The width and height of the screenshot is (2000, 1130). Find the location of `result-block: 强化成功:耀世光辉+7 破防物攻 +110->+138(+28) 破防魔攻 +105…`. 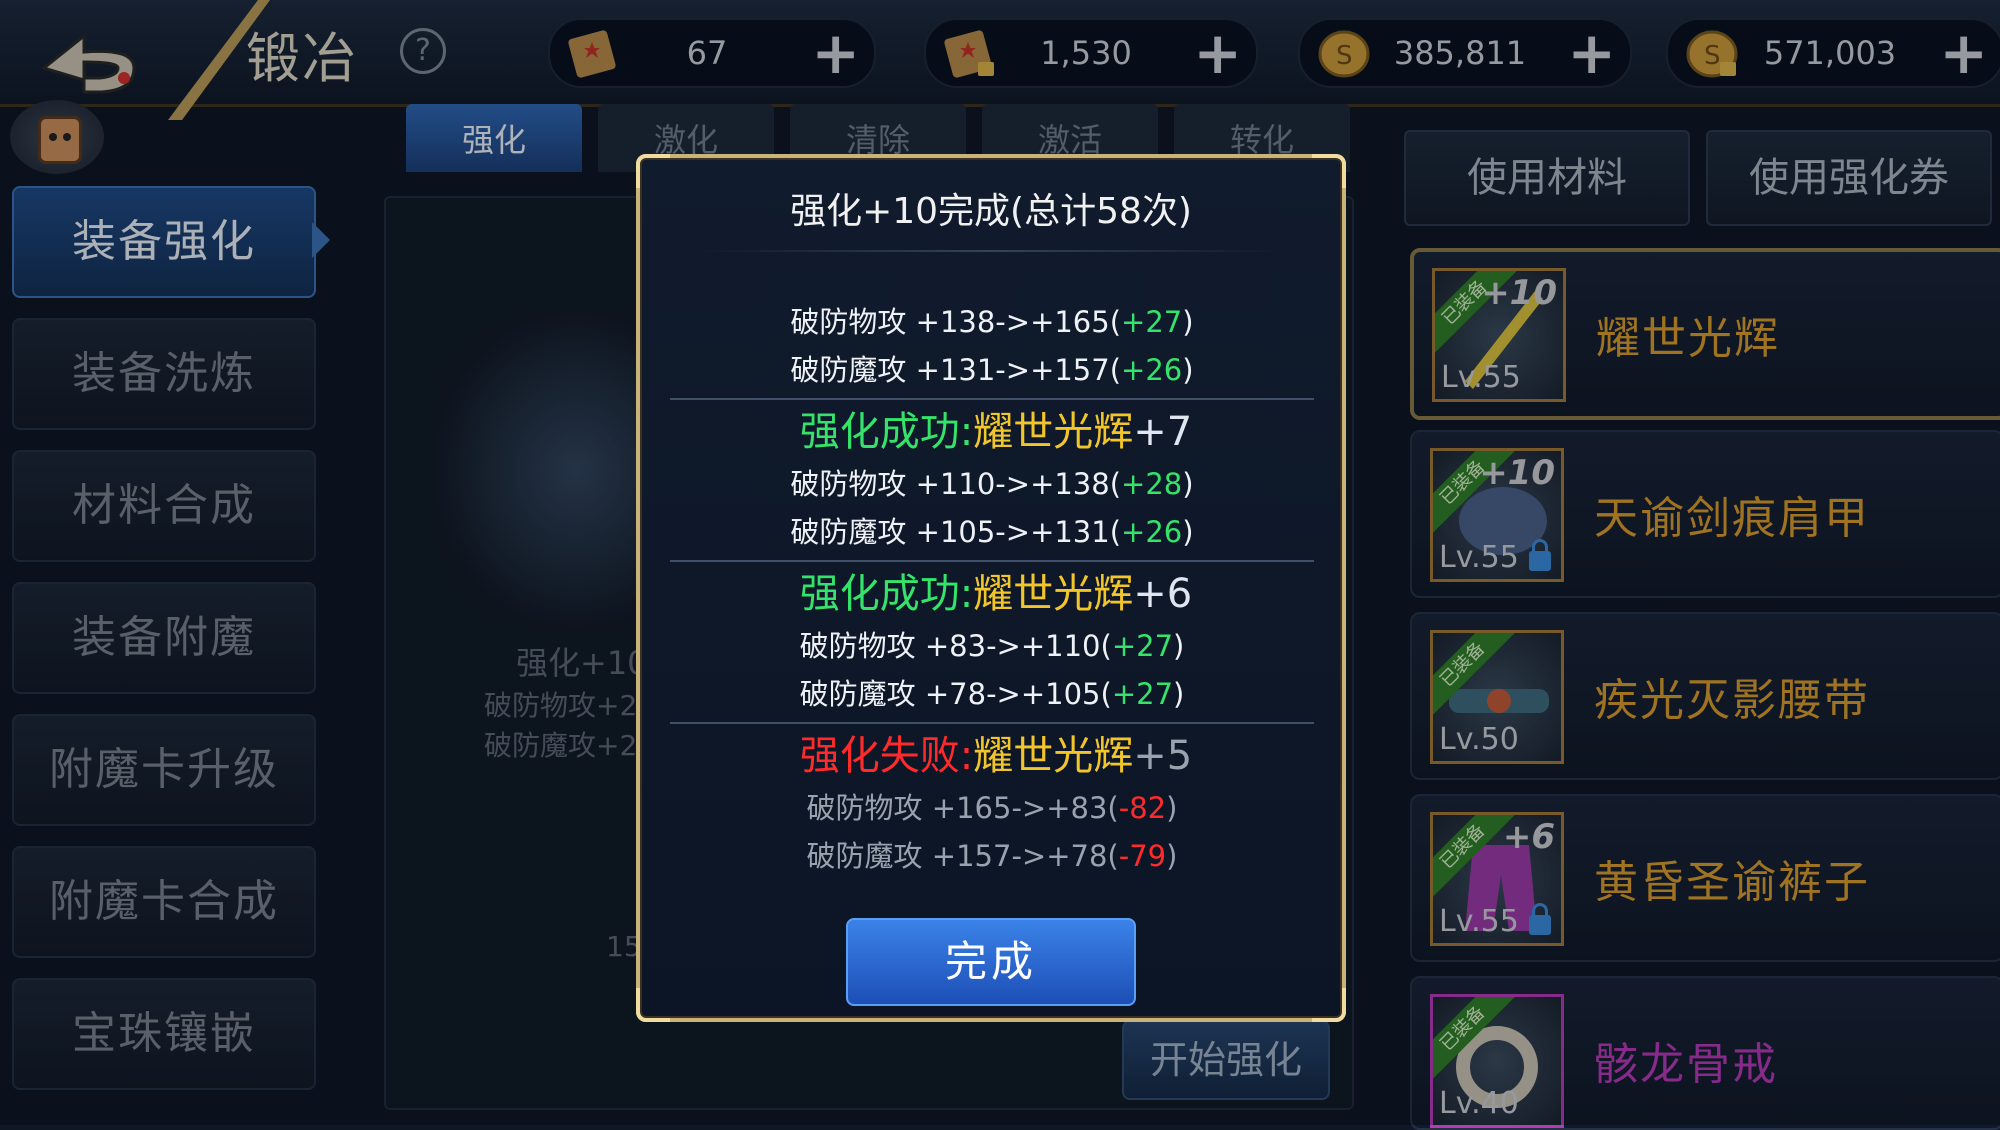

result-block: 强化成功:耀世光辉+7 破防物攻 +110->+138(+28) 破防魔攻 +105… is located at coordinates (992, 480).